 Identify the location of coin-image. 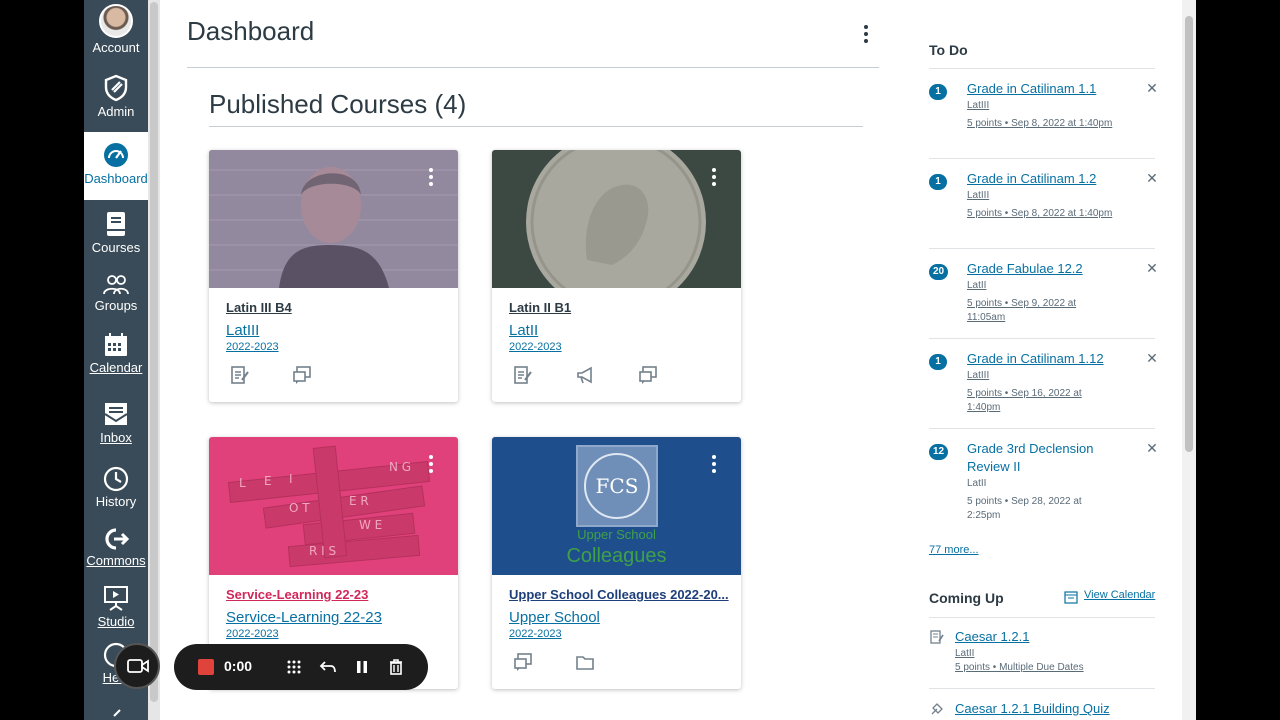
(616, 219).